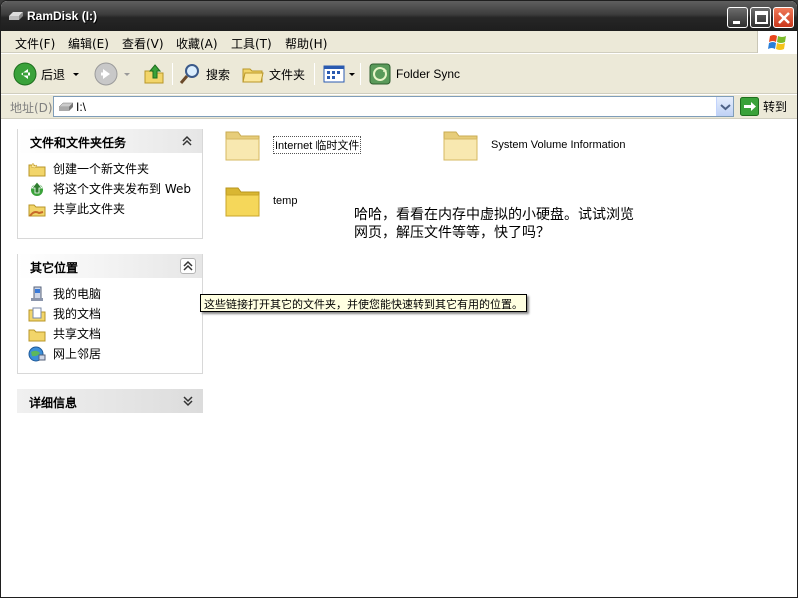 Image resolution: width=798 pixels, height=598 pixels. What do you see at coordinates (317, 145) in the screenshot?
I see `folder-name: Internet 临时文件` at bounding box center [317, 145].